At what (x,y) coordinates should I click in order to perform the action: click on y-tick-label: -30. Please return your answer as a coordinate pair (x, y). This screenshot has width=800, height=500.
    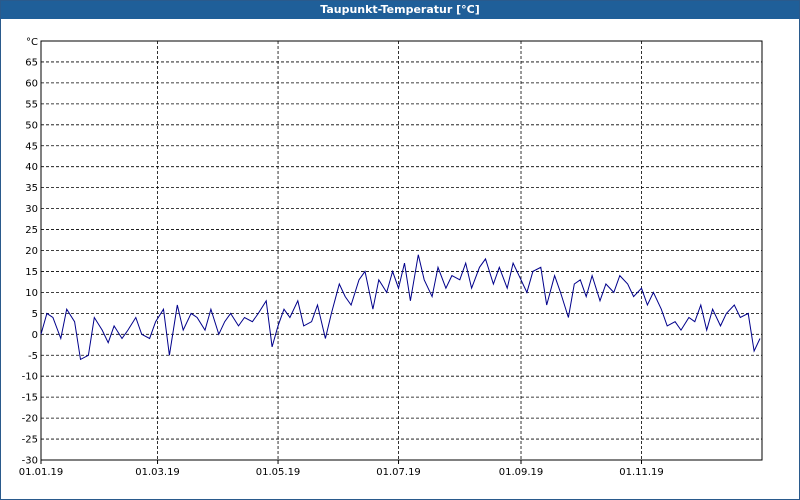
    Looking at the image, I should click on (30, 461).